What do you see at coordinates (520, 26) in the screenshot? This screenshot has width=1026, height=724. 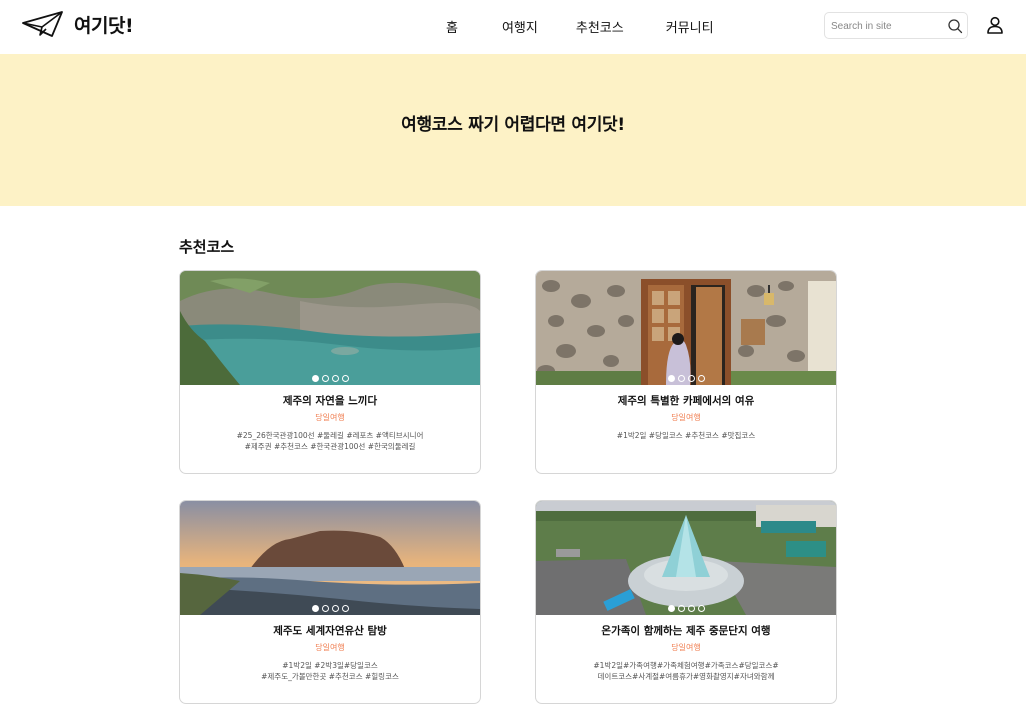 I see `nav-item-destinations: 여행지` at bounding box center [520, 26].